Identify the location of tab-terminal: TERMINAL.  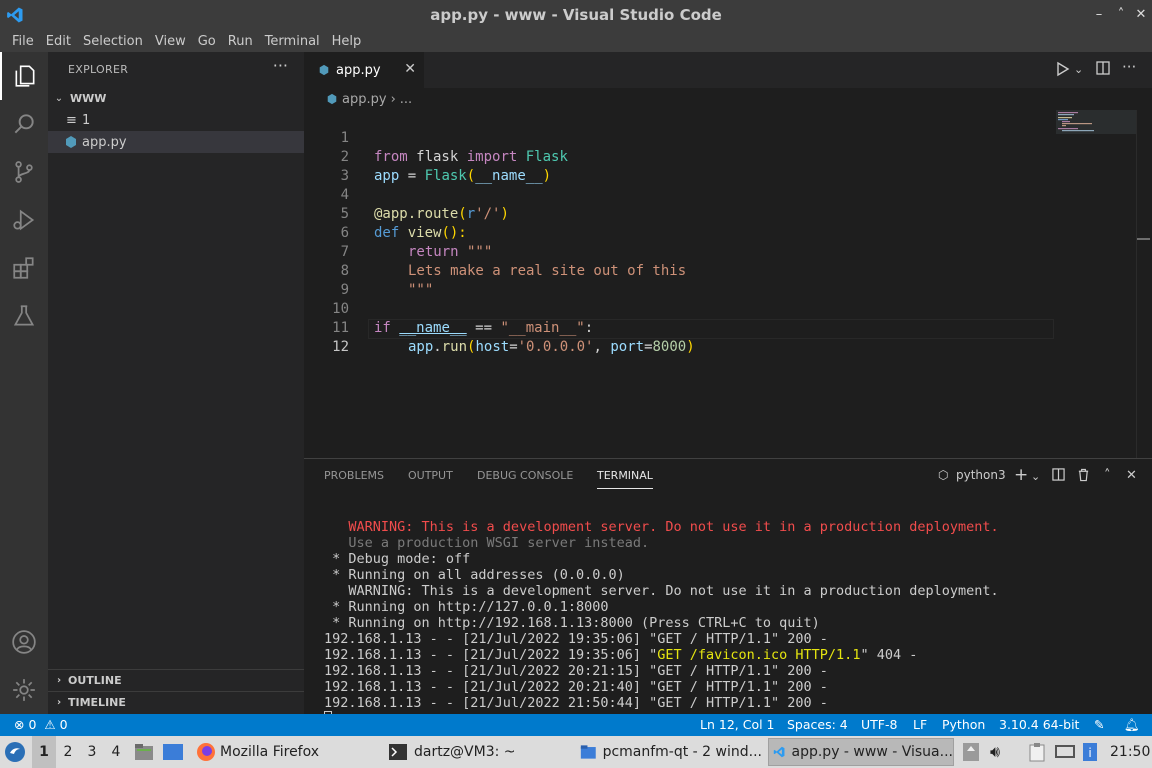
(625, 479).